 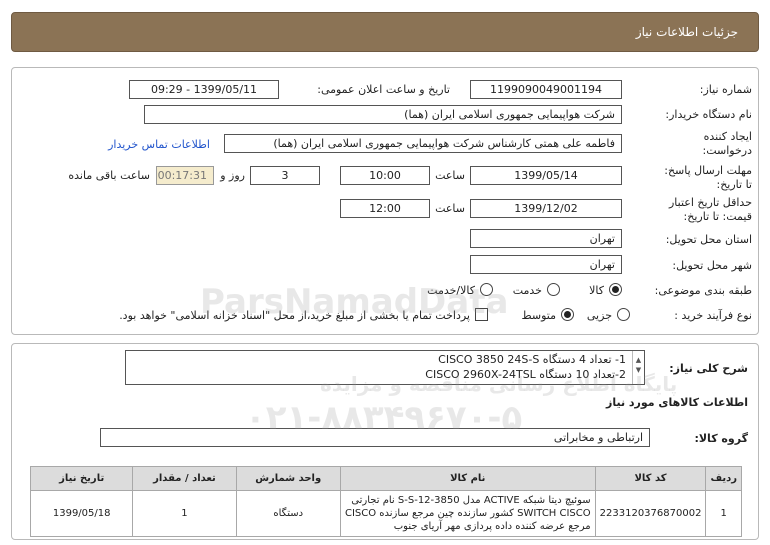 What do you see at coordinates (354, 302) in the screenshot?
I see `watermark-brand: ParsNamadData` at bounding box center [354, 302].